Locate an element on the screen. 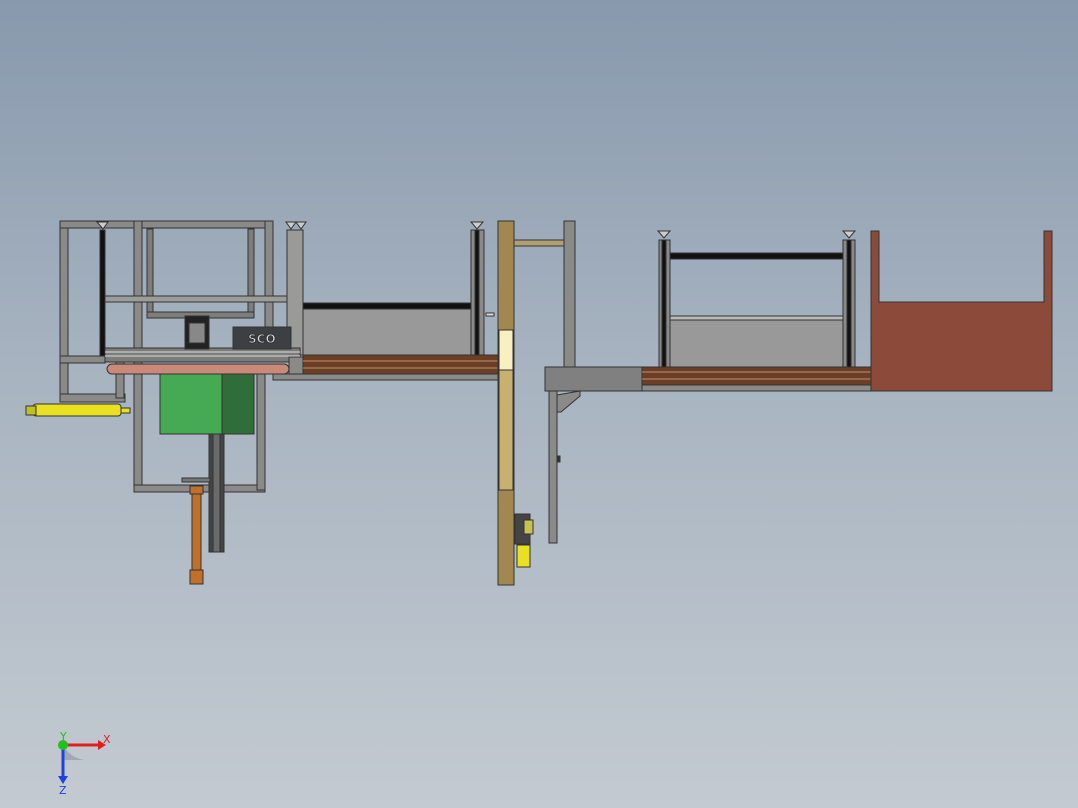 Image resolution: width=1078 pixels, height=808 pixels. side-panel is located at coordinates (388, 332).